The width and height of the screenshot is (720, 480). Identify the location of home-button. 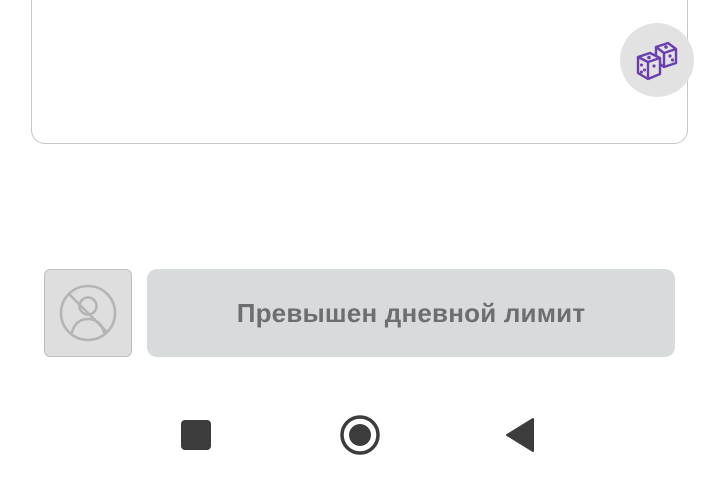
(360, 435).